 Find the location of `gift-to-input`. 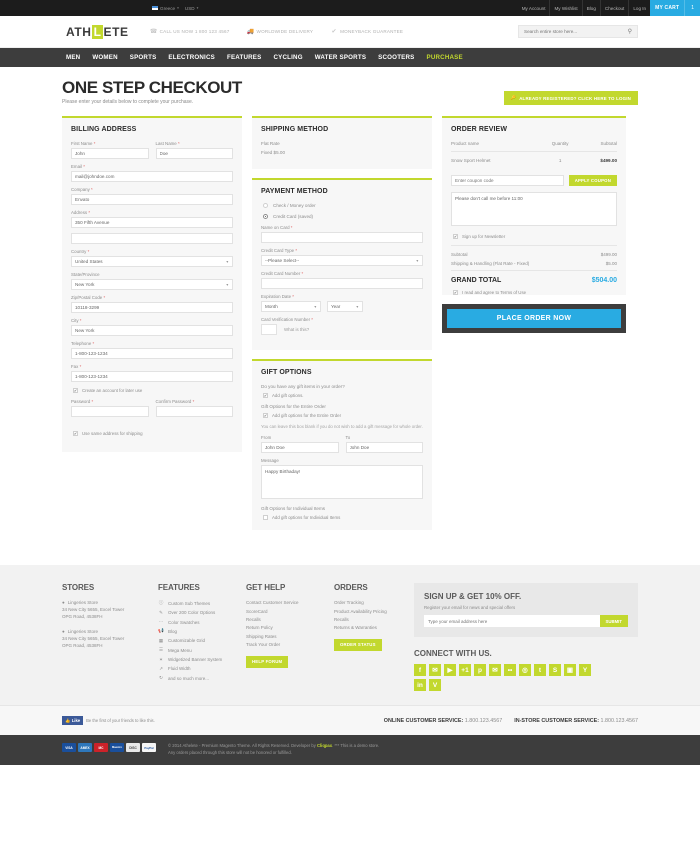

gift-to-input is located at coordinates (384, 448).